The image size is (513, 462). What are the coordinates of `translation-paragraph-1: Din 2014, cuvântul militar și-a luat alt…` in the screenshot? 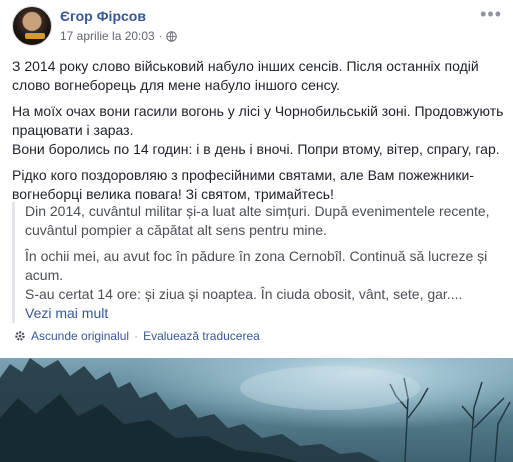 It's located at (257, 220).